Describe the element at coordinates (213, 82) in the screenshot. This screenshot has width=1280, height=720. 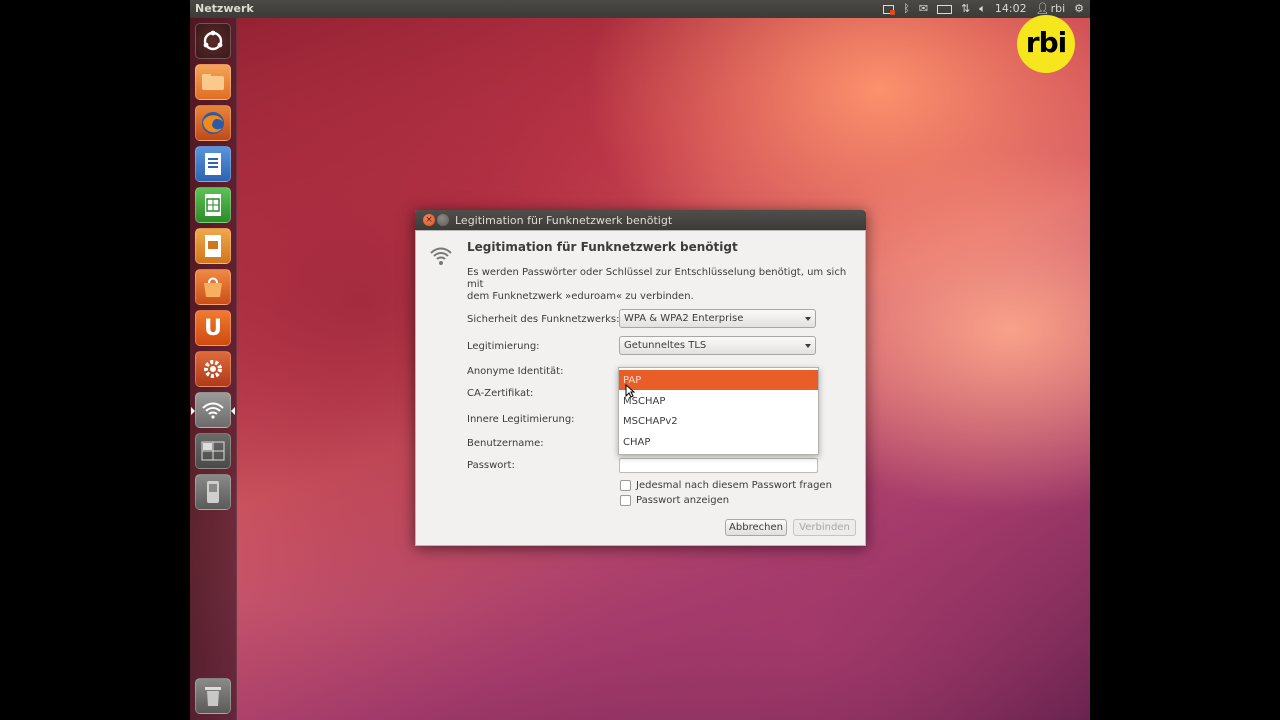
I see `home-folder-icon` at that location.